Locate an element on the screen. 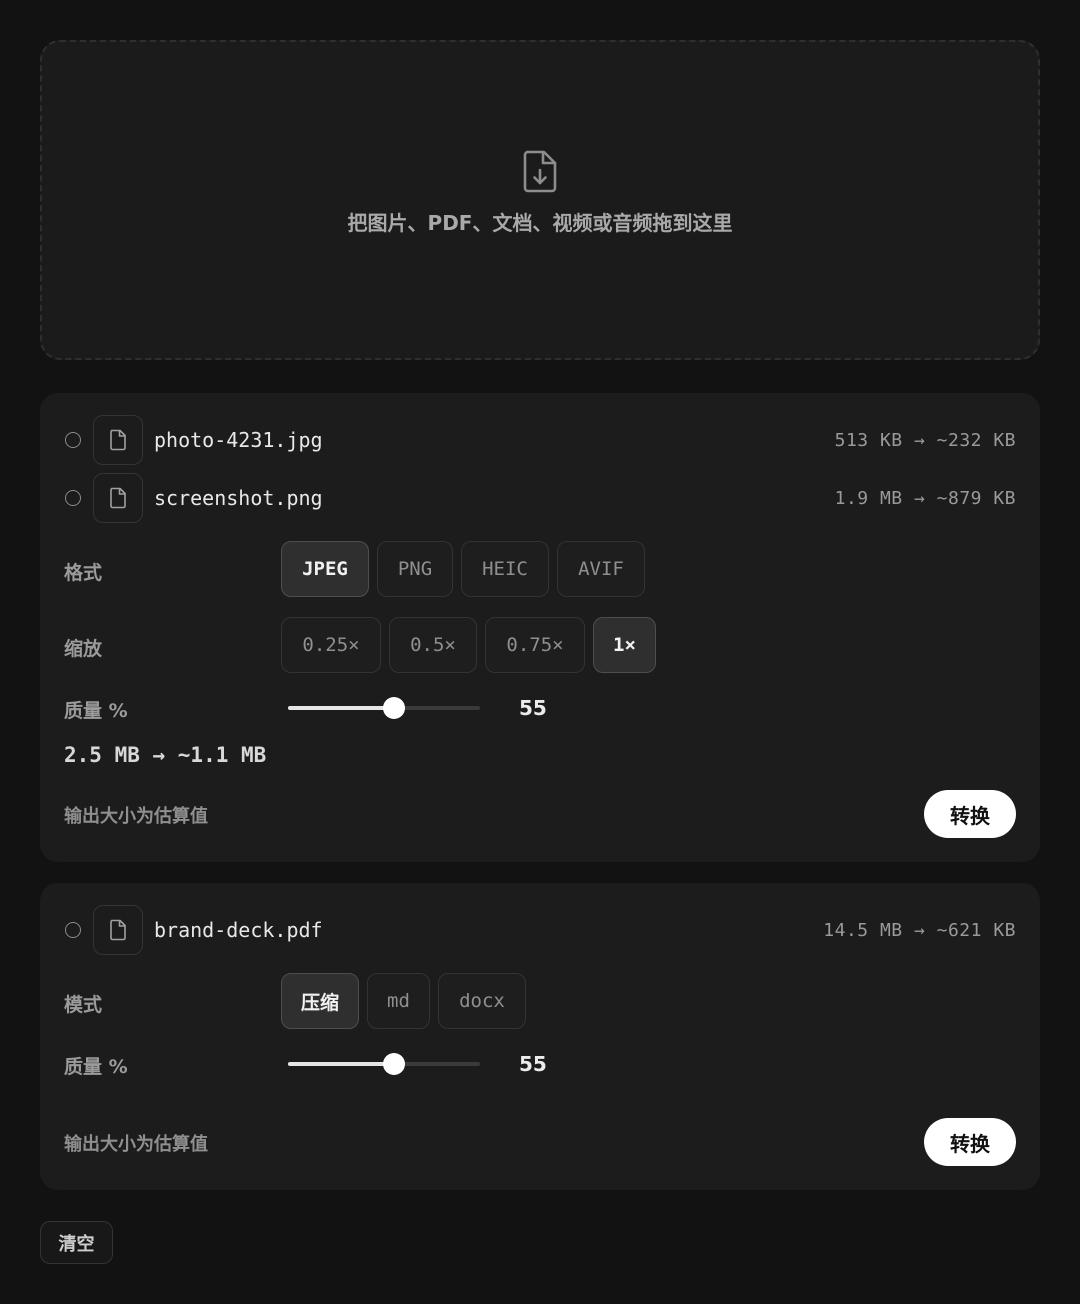 This screenshot has width=1080, height=1304. format-option-heic: HEIC is located at coordinates (505, 569).